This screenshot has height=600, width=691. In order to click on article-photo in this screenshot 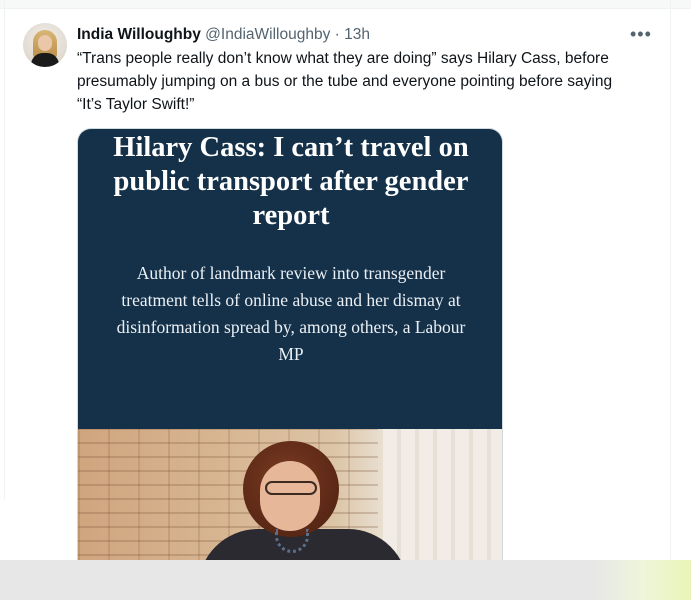, I will do `click(290, 499)`.